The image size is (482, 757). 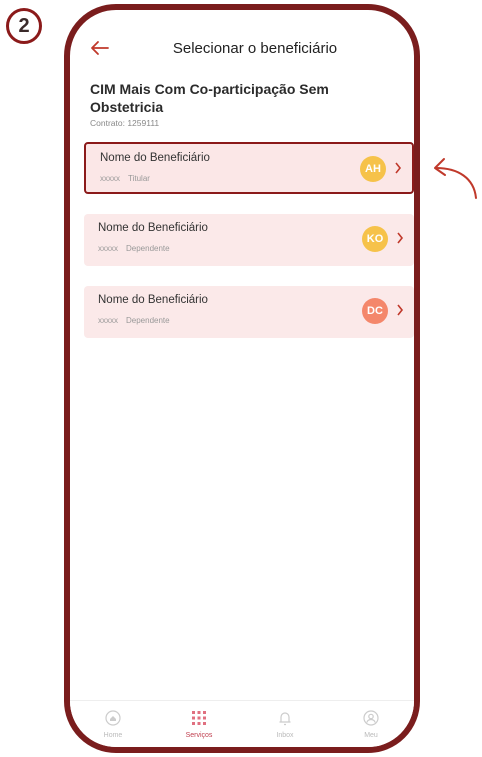 What do you see at coordinates (249, 240) in the screenshot?
I see `beneficiary-card-dependente-1: Nome do Beneficiário xxxxx Dependente KO` at bounding box center [249, 240].